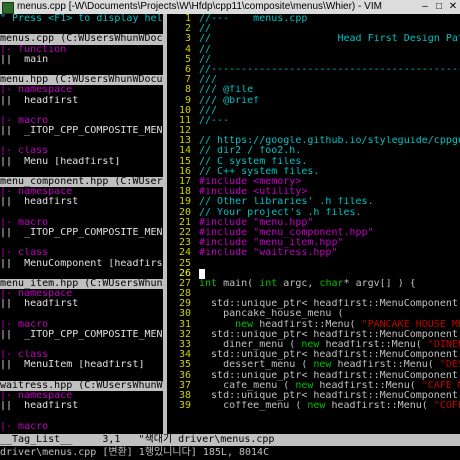  I want to click on taglist-line: " Press <F1> to display hel, so click(81, 19).